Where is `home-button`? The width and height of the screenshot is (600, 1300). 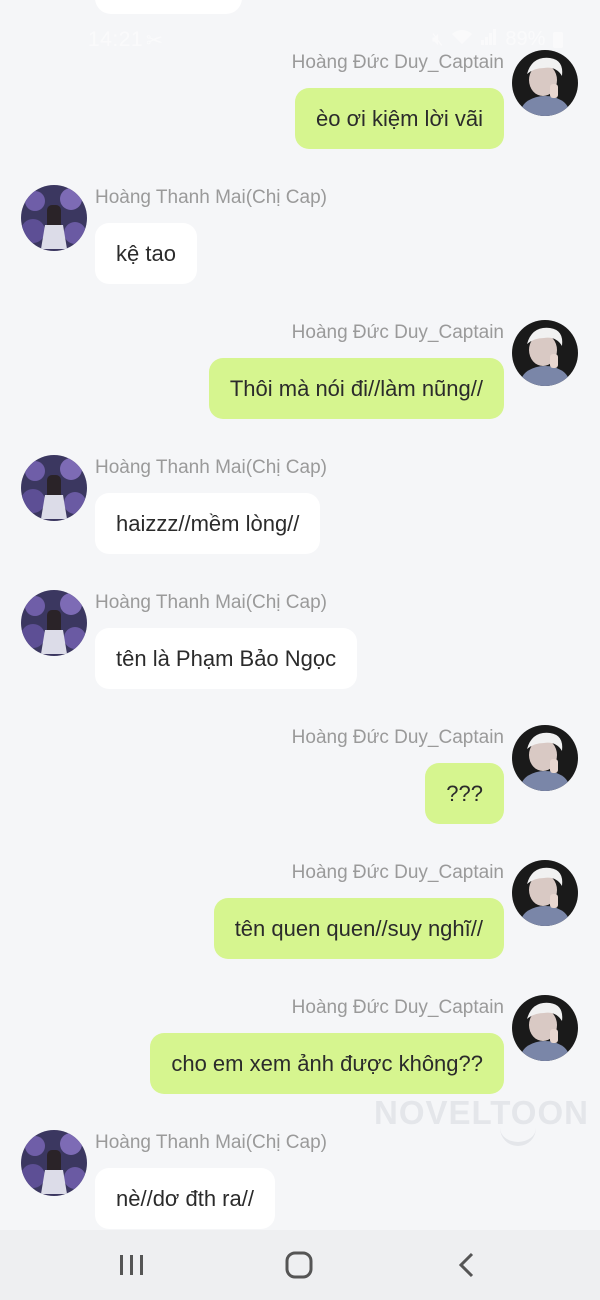 home-button is located at coordinates (299, 1265).